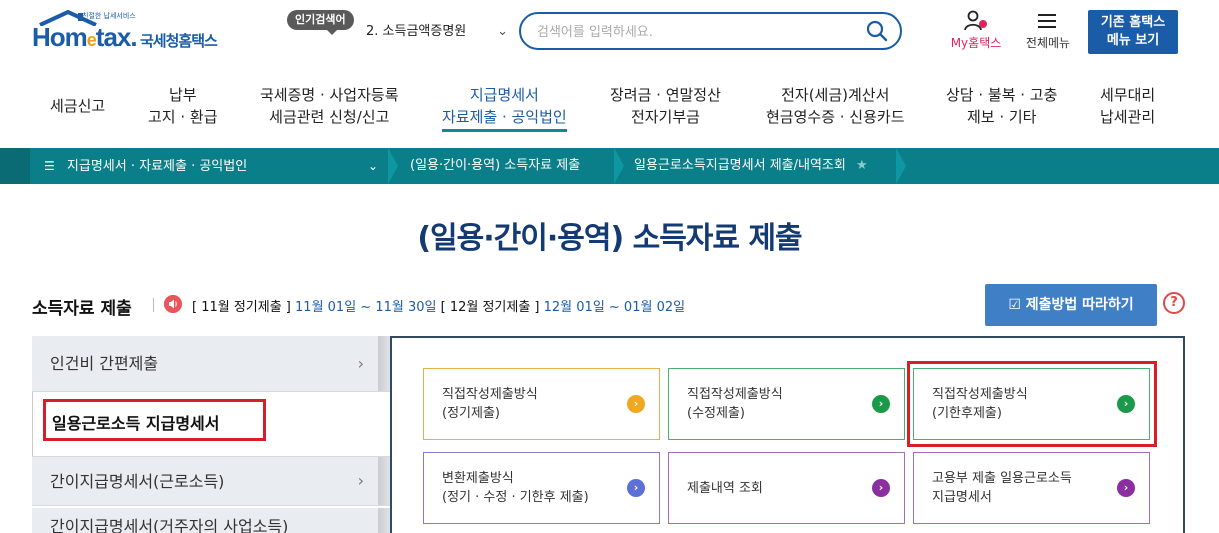 This screenshot has height=533, width=1219. What do you see at coordinates (366, 307) in the screenshot?
I see `schedule-1-range: 11월 01일 ~ 11월 30일` at bounding box center [366, 307].